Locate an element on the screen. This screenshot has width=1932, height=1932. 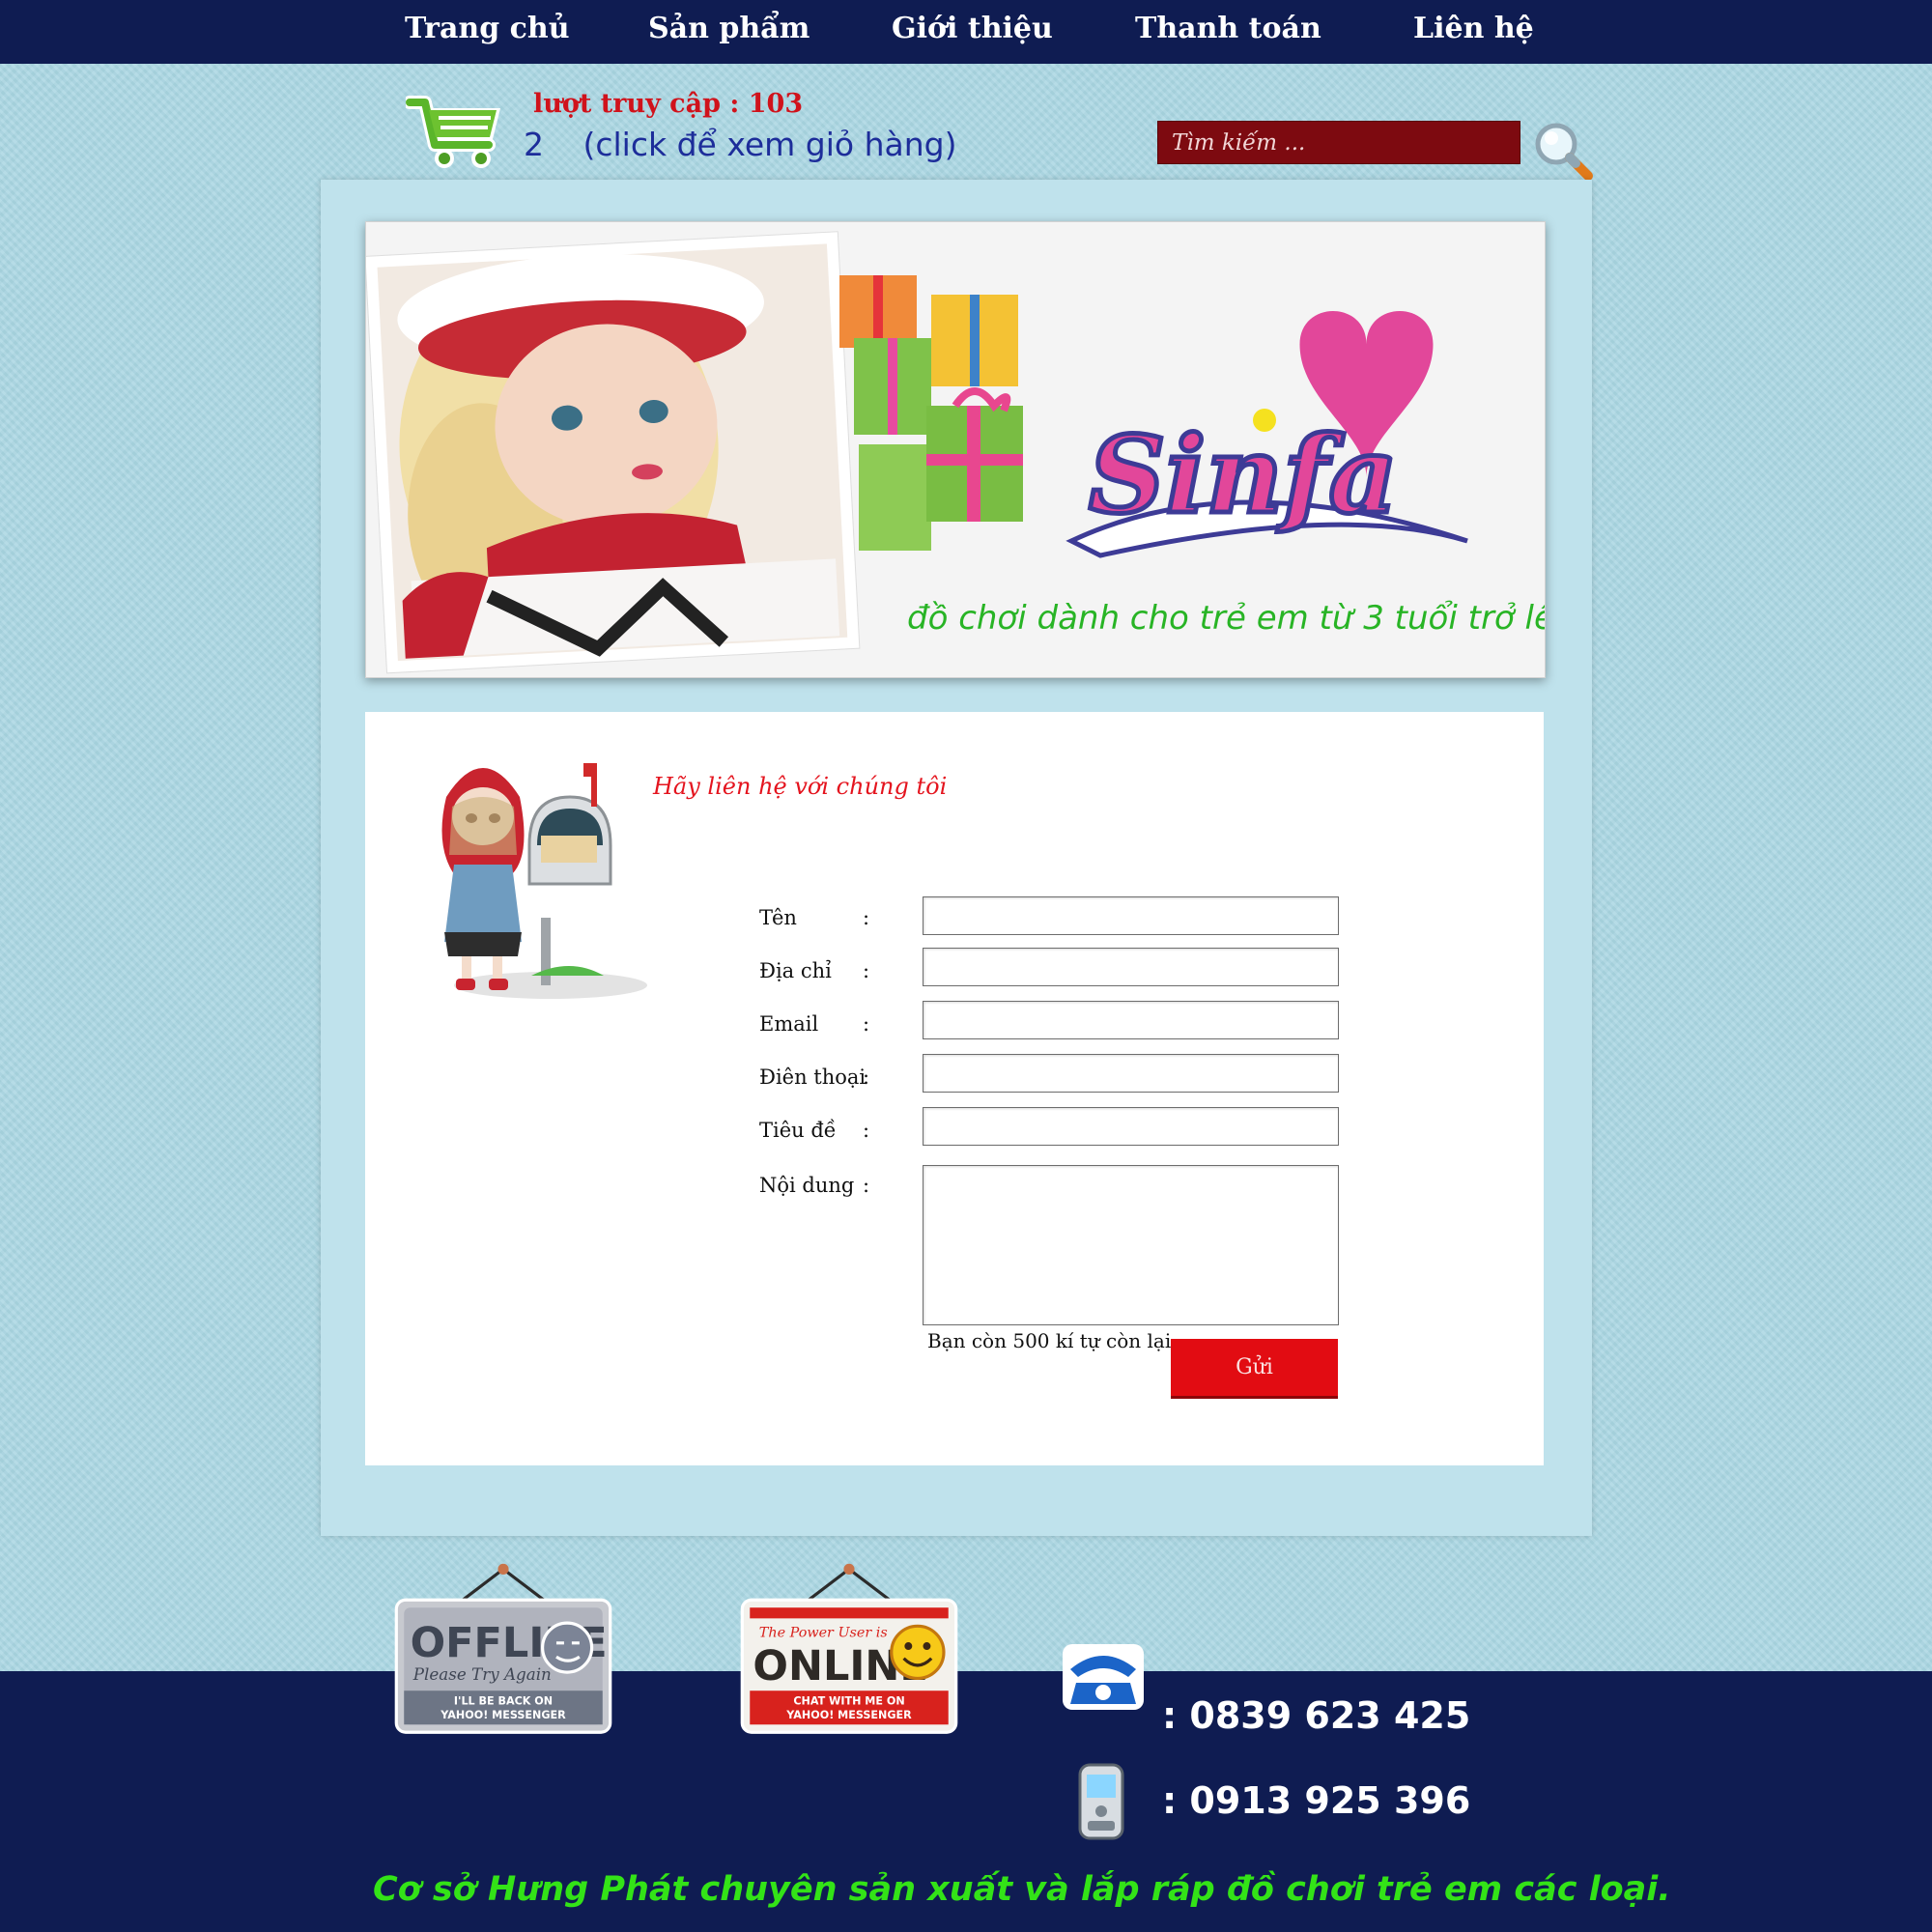
offline-subtitle: Please Try Again is located at coordinates (482, 1674).